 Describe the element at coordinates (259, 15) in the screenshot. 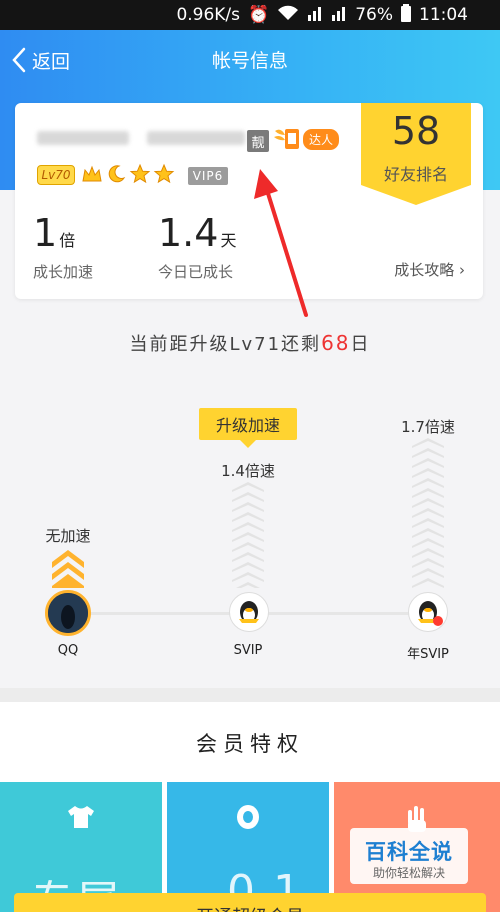

I see `alarm-icon: ⏰` at that location.